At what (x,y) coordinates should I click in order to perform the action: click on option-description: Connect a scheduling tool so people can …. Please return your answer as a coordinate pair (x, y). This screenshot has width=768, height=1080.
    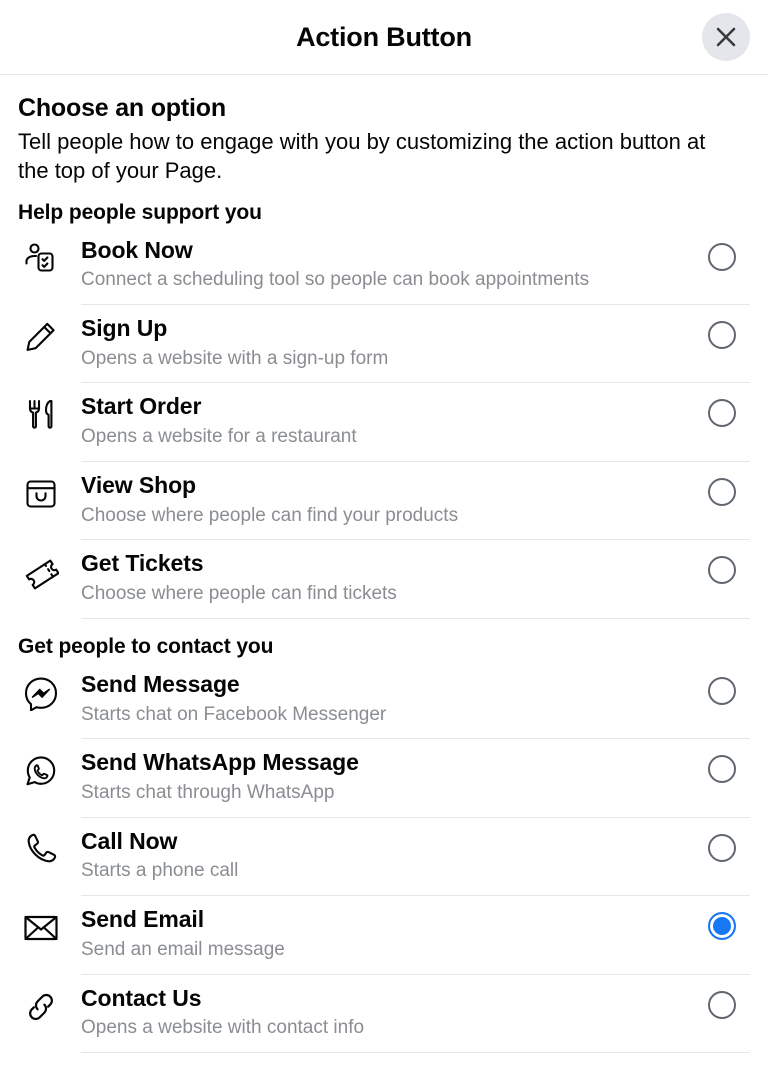
    Looking at the image, I should click on (335, 280).